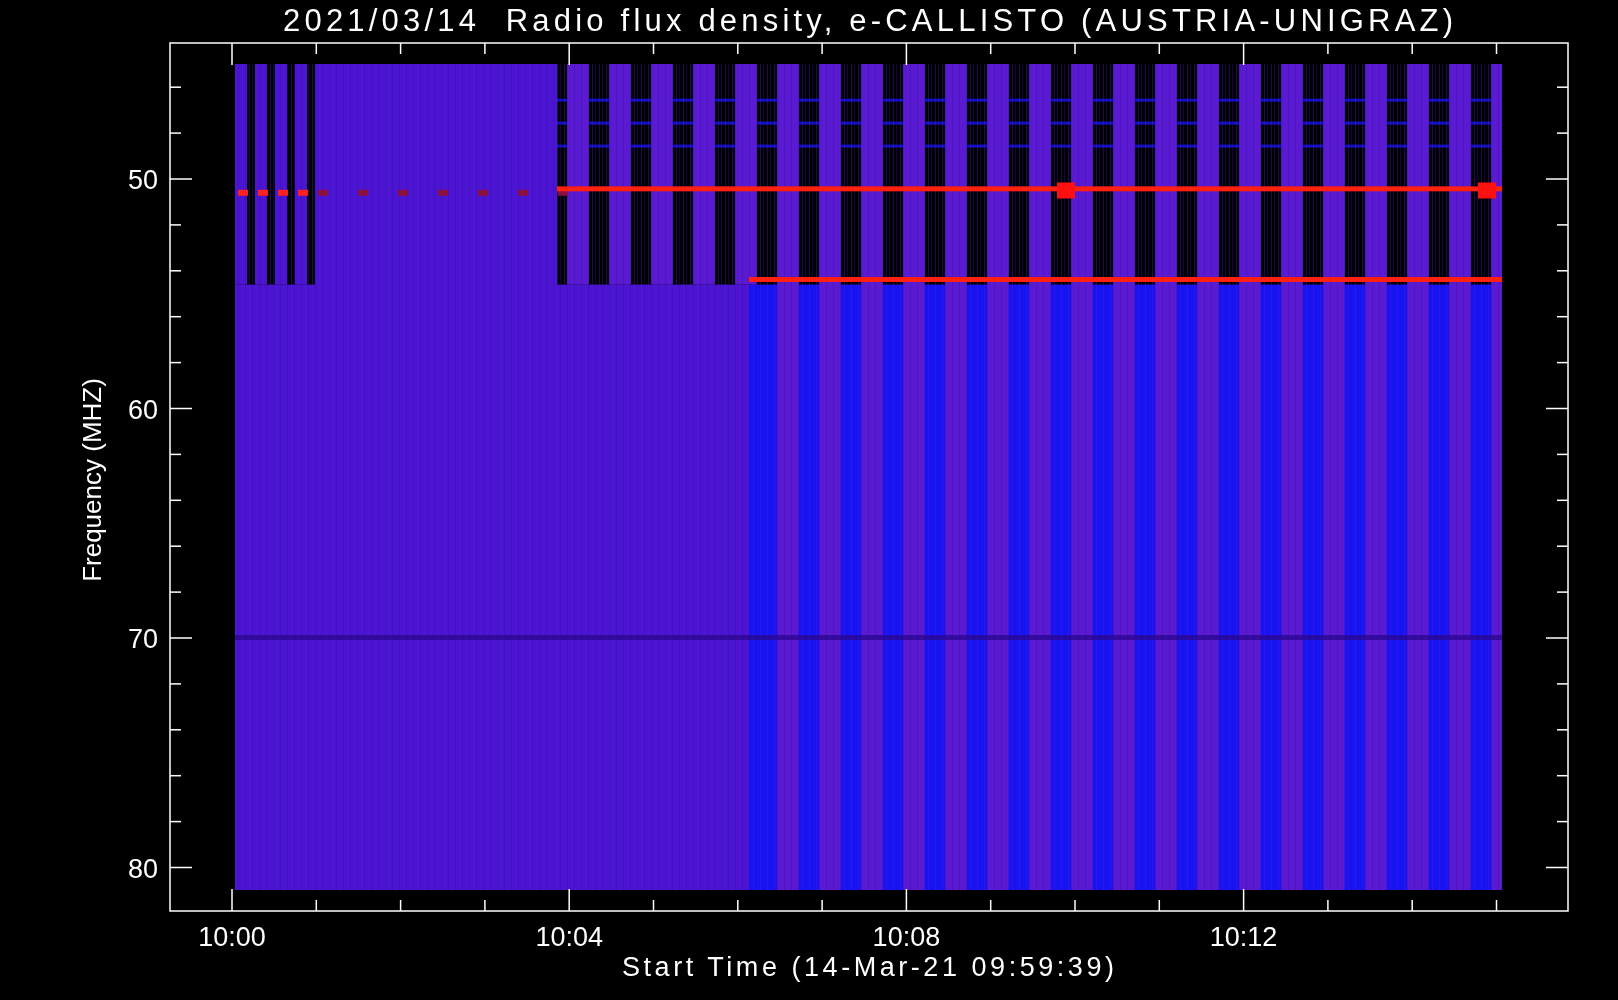 This screenshot has width=1618, height=1000. What do you see at coordinates (906, 937) in the screenshot?
I see `tick-label: 10:08` at bounding box center [906, 937].